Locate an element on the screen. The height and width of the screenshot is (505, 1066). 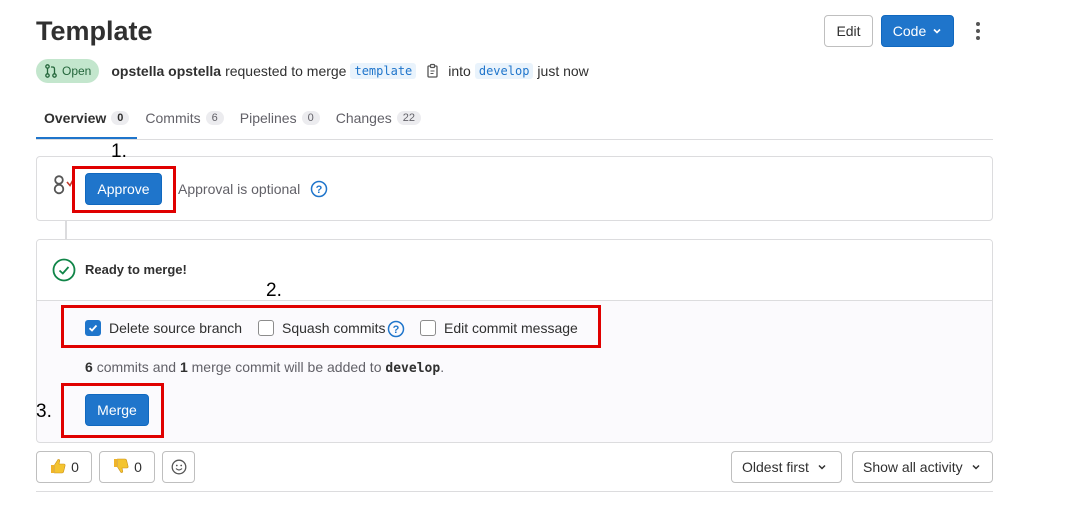
source-branch: template is located at coordinates (383, 71).